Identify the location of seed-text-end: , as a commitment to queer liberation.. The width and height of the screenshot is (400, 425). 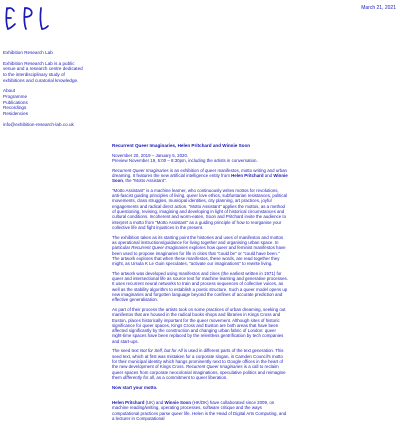
(190, 377).